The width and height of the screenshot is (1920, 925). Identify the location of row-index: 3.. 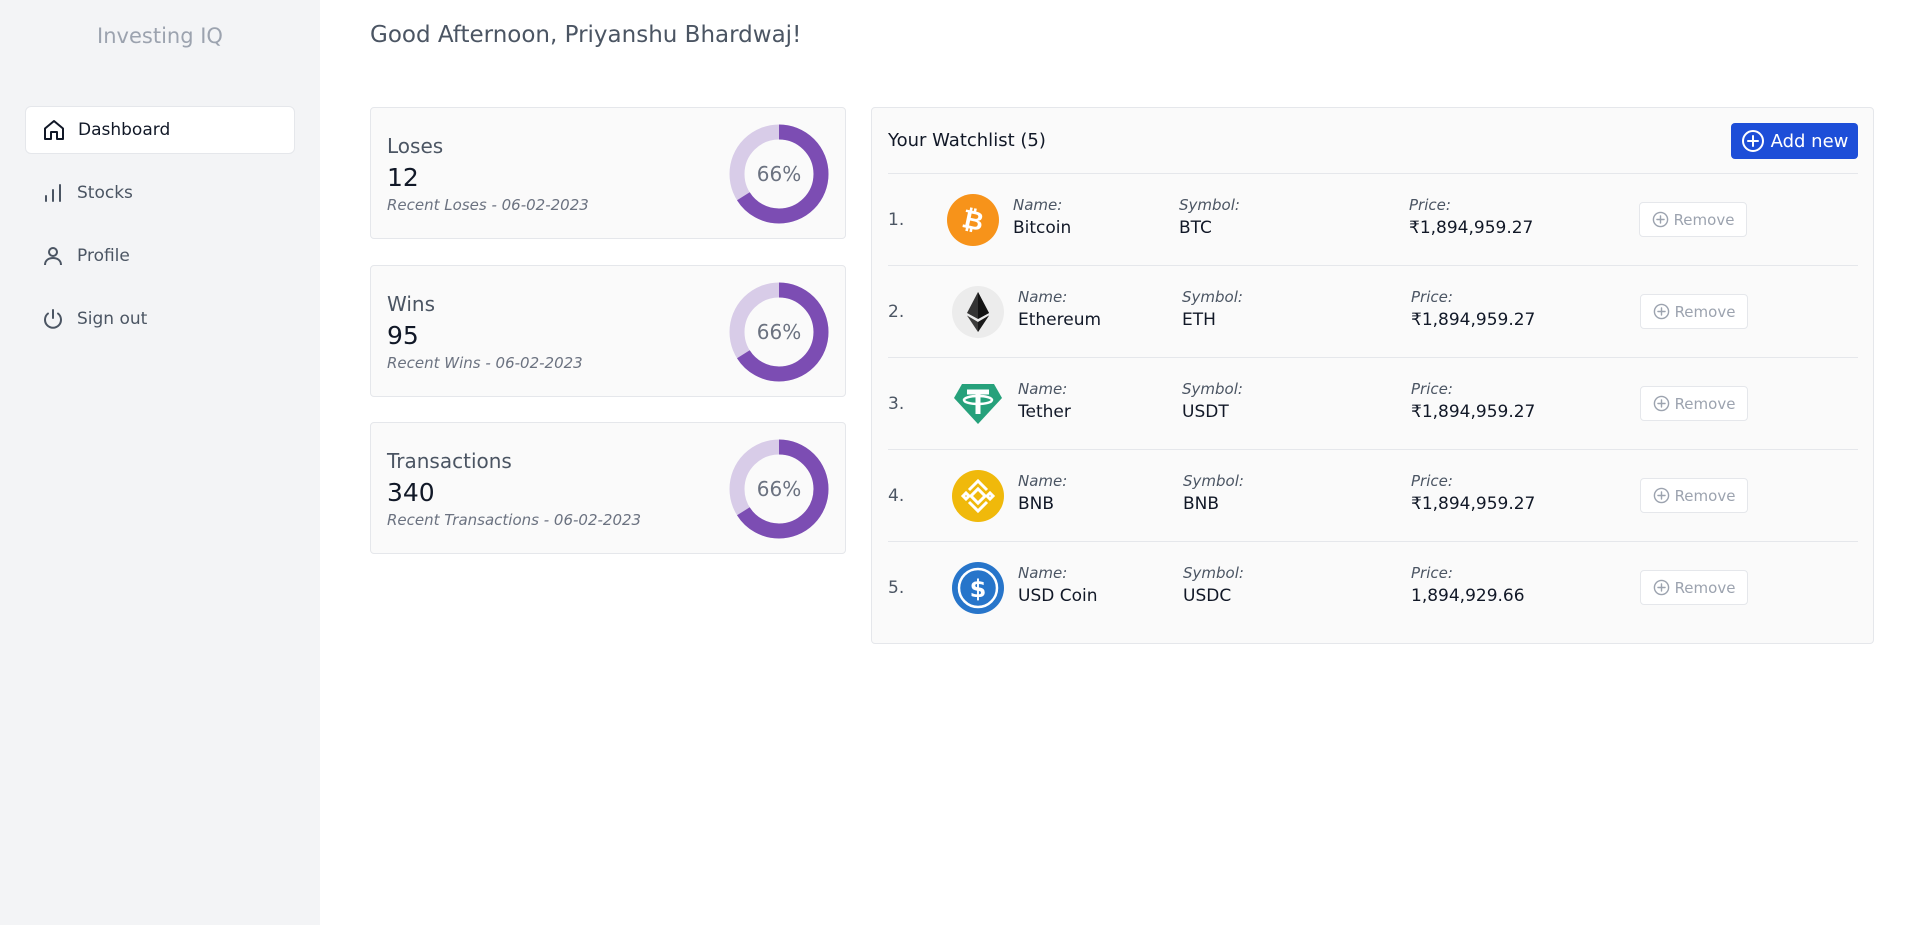
(896, 404).